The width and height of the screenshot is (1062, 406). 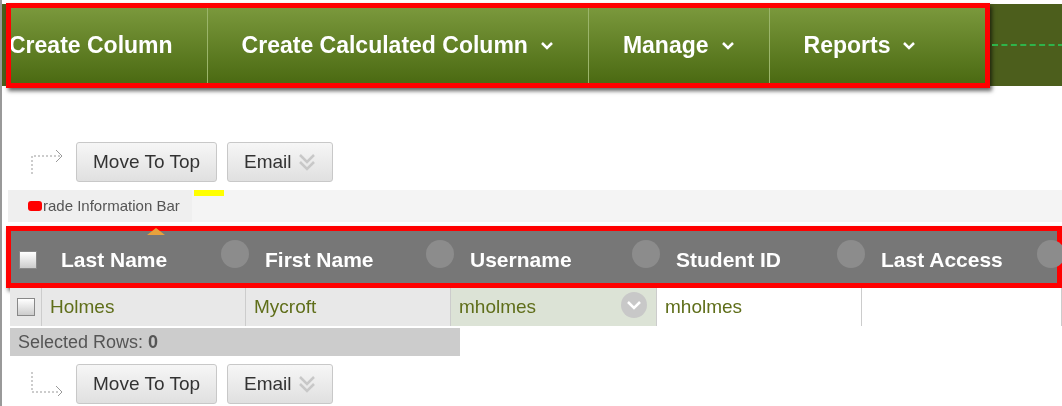 I want to click on menu-item: Manage, so click(x=679, y=45).